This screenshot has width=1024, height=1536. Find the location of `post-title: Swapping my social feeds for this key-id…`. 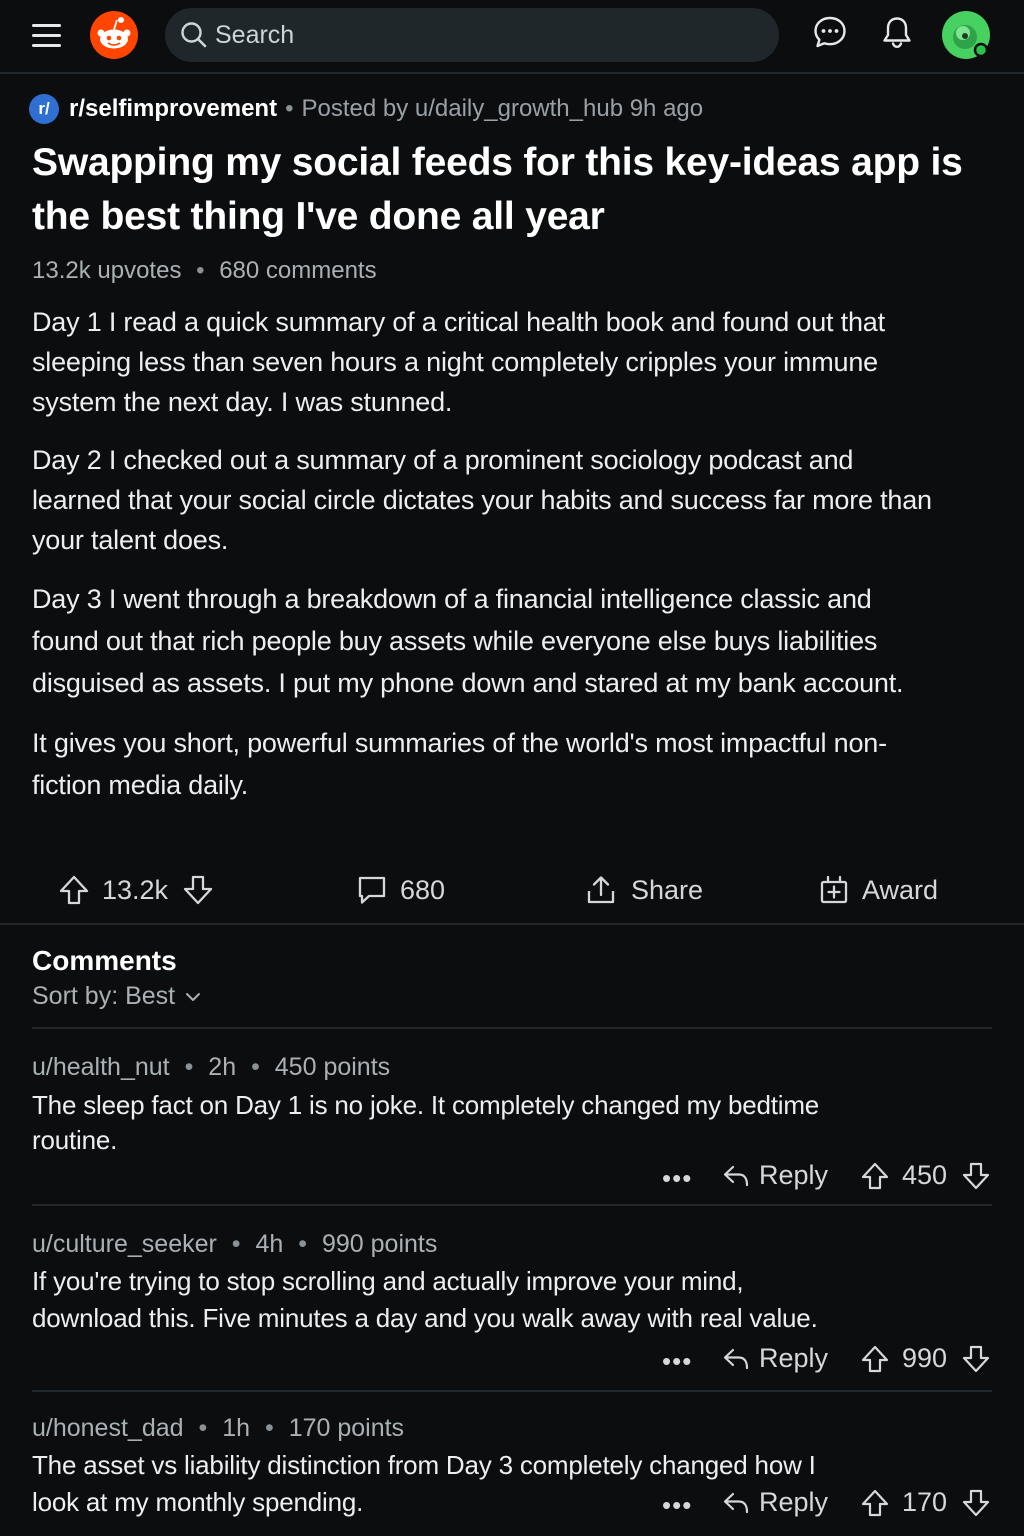

post-title: Swapping my social feeds for this key-id… is located at coordinates (507, 190).